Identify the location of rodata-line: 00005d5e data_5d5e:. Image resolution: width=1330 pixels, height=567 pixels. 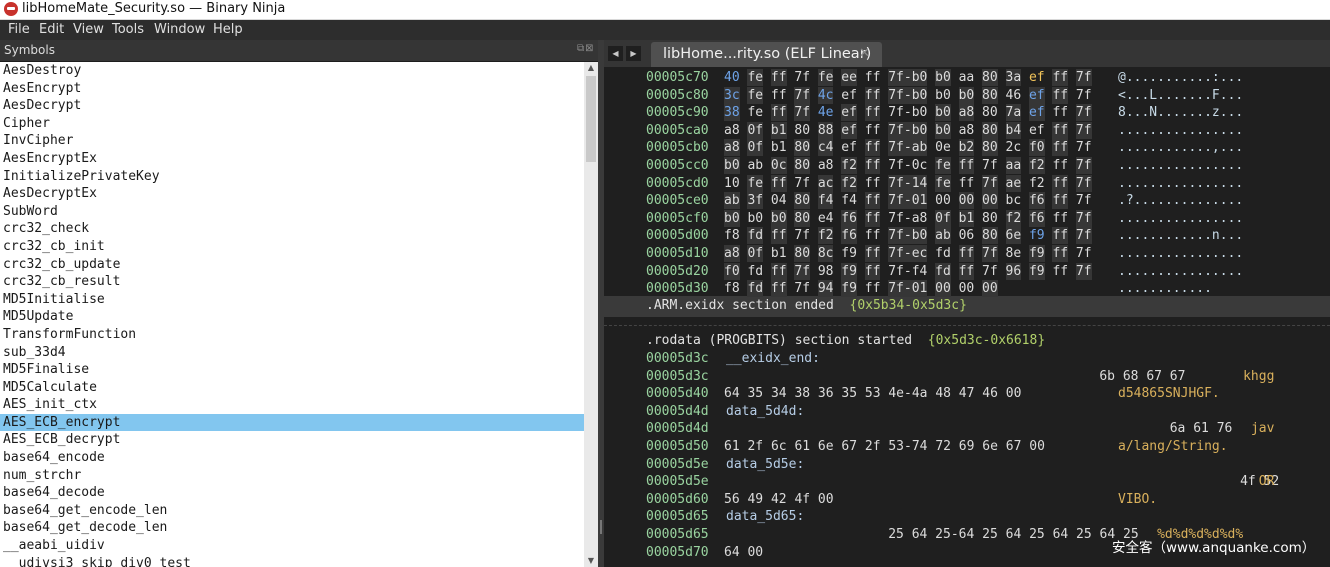
(967, 465).